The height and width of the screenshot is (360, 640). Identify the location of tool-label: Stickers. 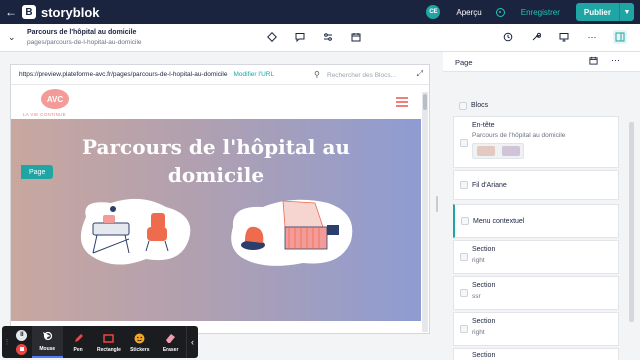
(140, 350).